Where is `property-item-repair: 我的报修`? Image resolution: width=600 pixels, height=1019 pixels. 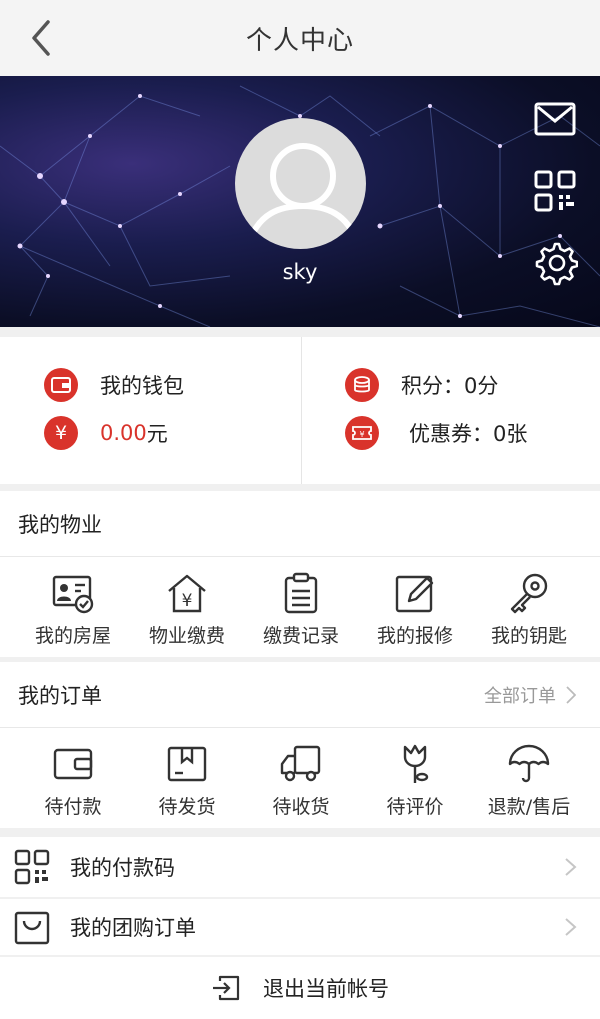 property-item-repair: 我的报修 is located at coordinates (415, 602).